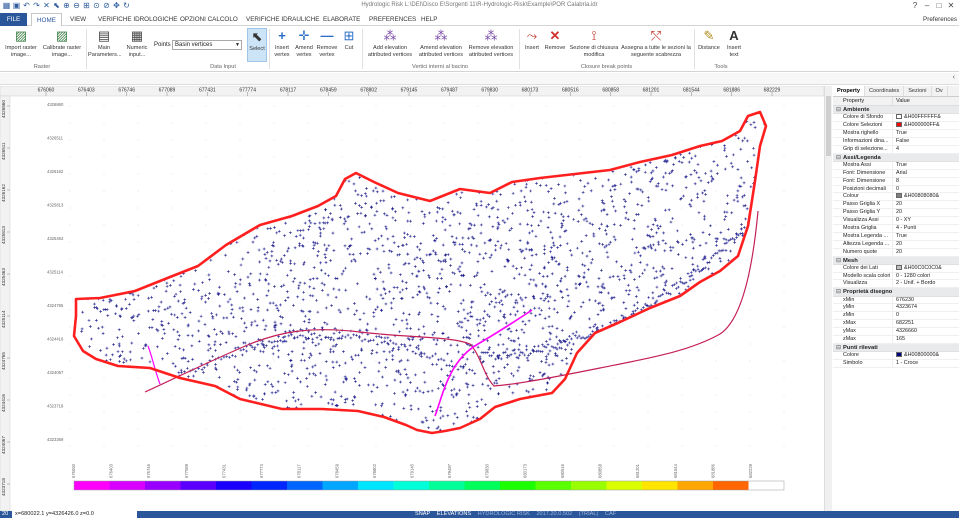  Describe the element at coordinates (454, 514) in the screenshot. I see `elevations-indicator: ELEVATIONS` at that location.